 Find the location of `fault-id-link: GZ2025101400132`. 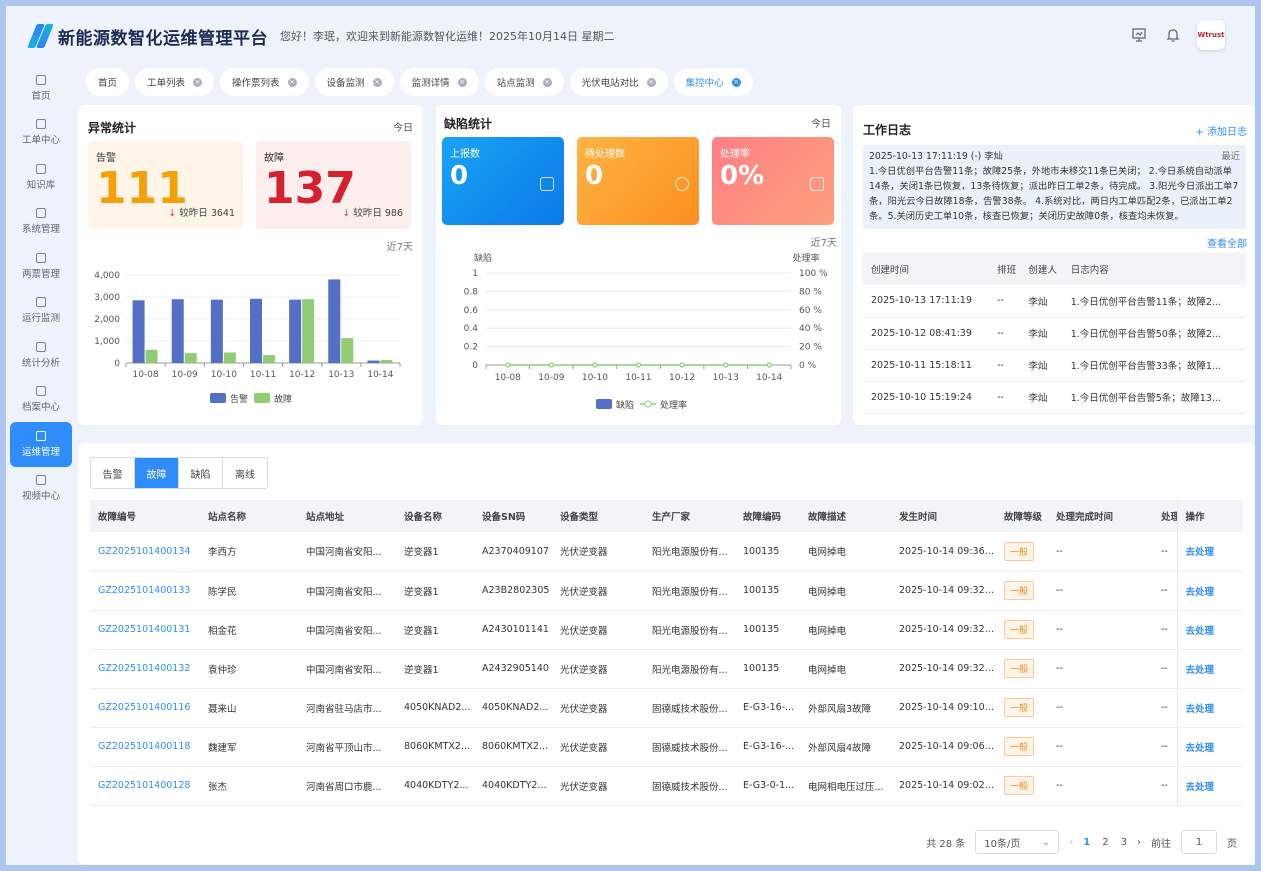

fault-id-link: GZ2025101400132 is located at coordinates (145, 669).